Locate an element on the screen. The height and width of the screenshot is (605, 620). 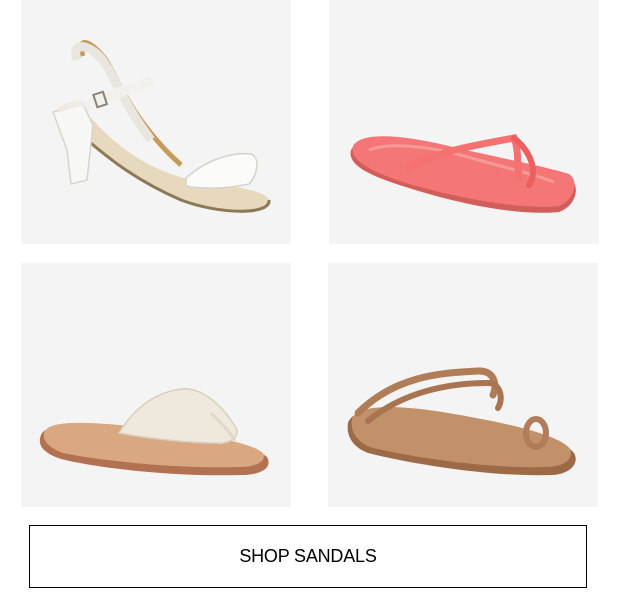
white-heel-sandal-image is located at coordinates (161, 126).